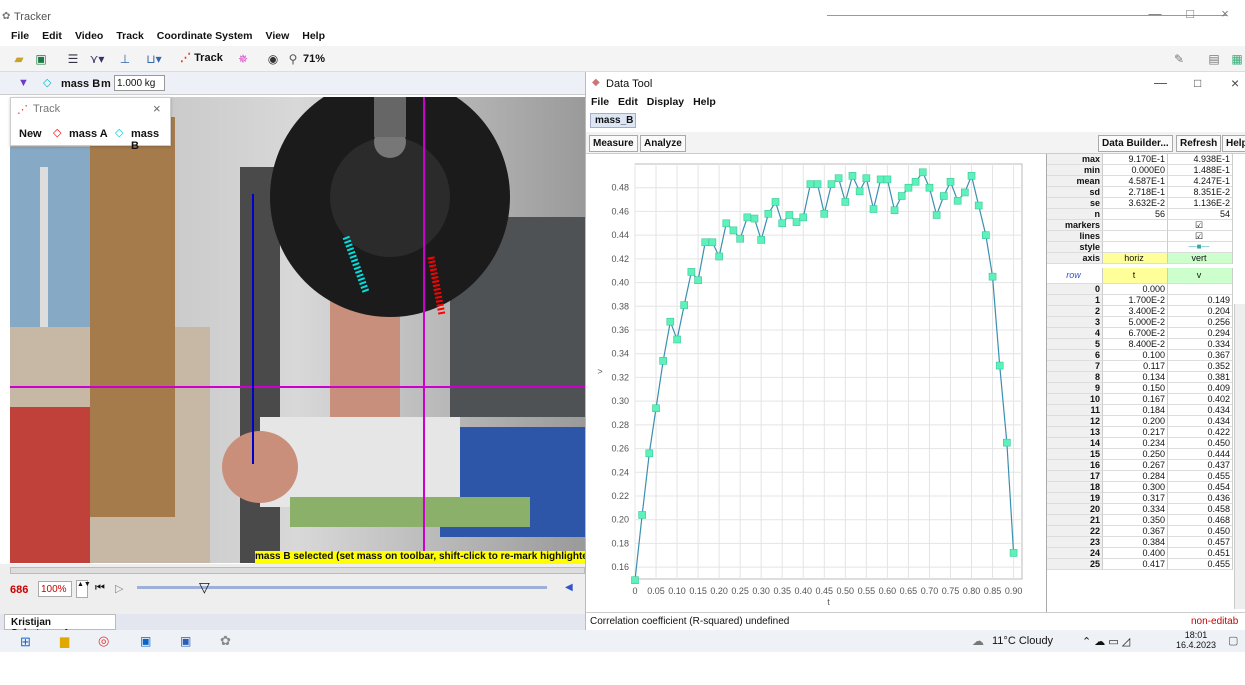  What do you see at coordinates (297, 570) in the screenshot?
I see `horizontal-scrollbar` at bounding box center [297, 570].